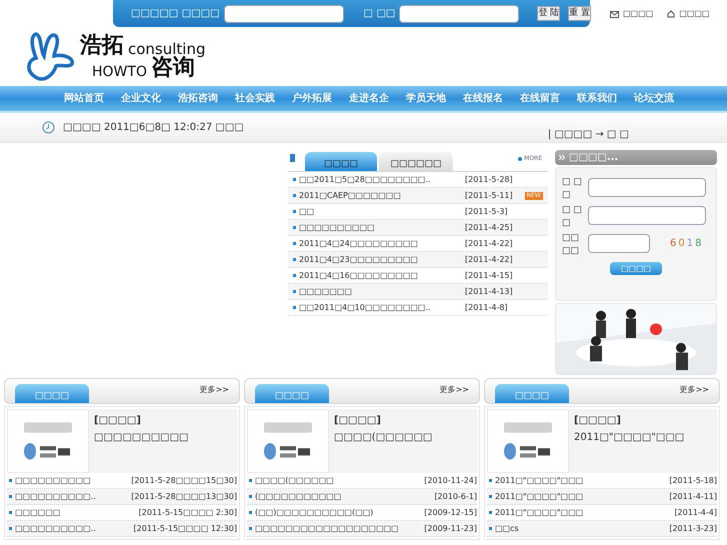  Describe the element at coordinates (489, 276) in the screenshot. I see `news-date: [2011-4-15]` at that location.